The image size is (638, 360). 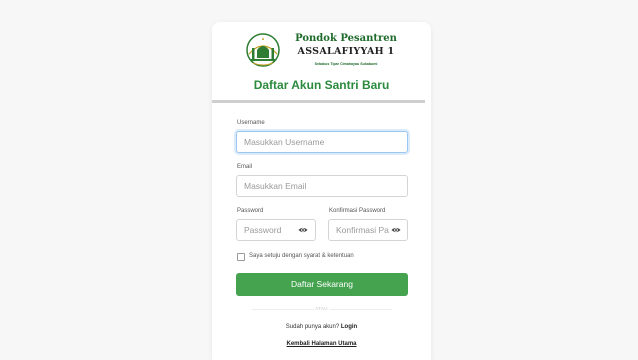 What do you see at coordinates (263, 50) in the screenshot?
I see `mosque-emblem-icon` at bounding box center [263, 50].